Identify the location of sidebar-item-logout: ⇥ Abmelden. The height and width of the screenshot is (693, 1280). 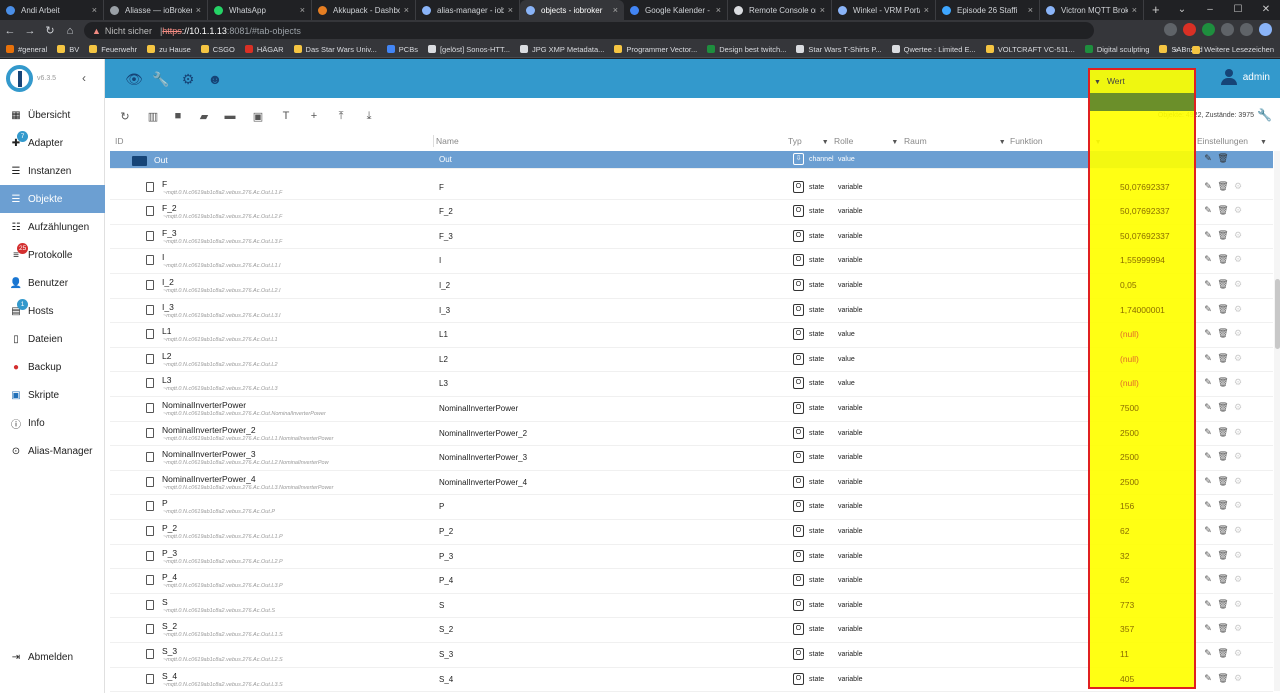
(52, 657).